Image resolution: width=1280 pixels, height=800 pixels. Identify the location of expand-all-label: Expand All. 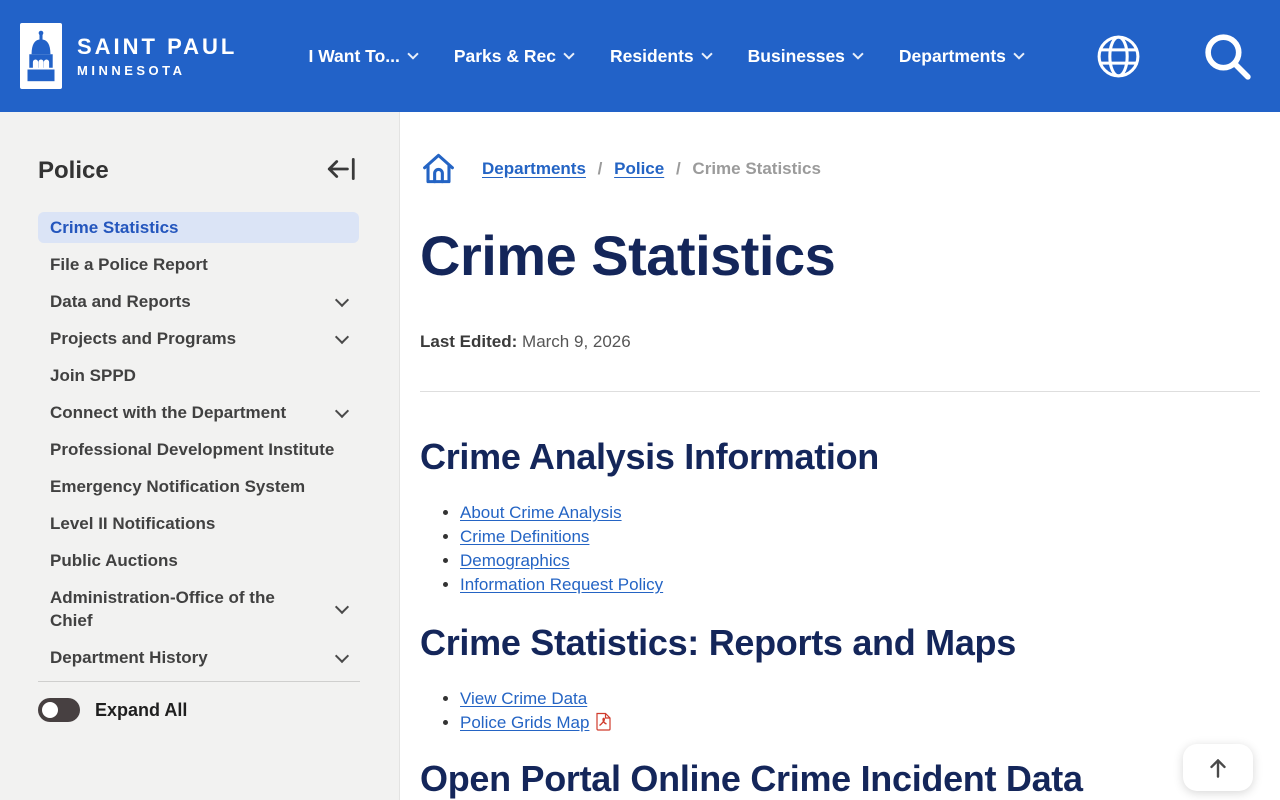
(141, 709).